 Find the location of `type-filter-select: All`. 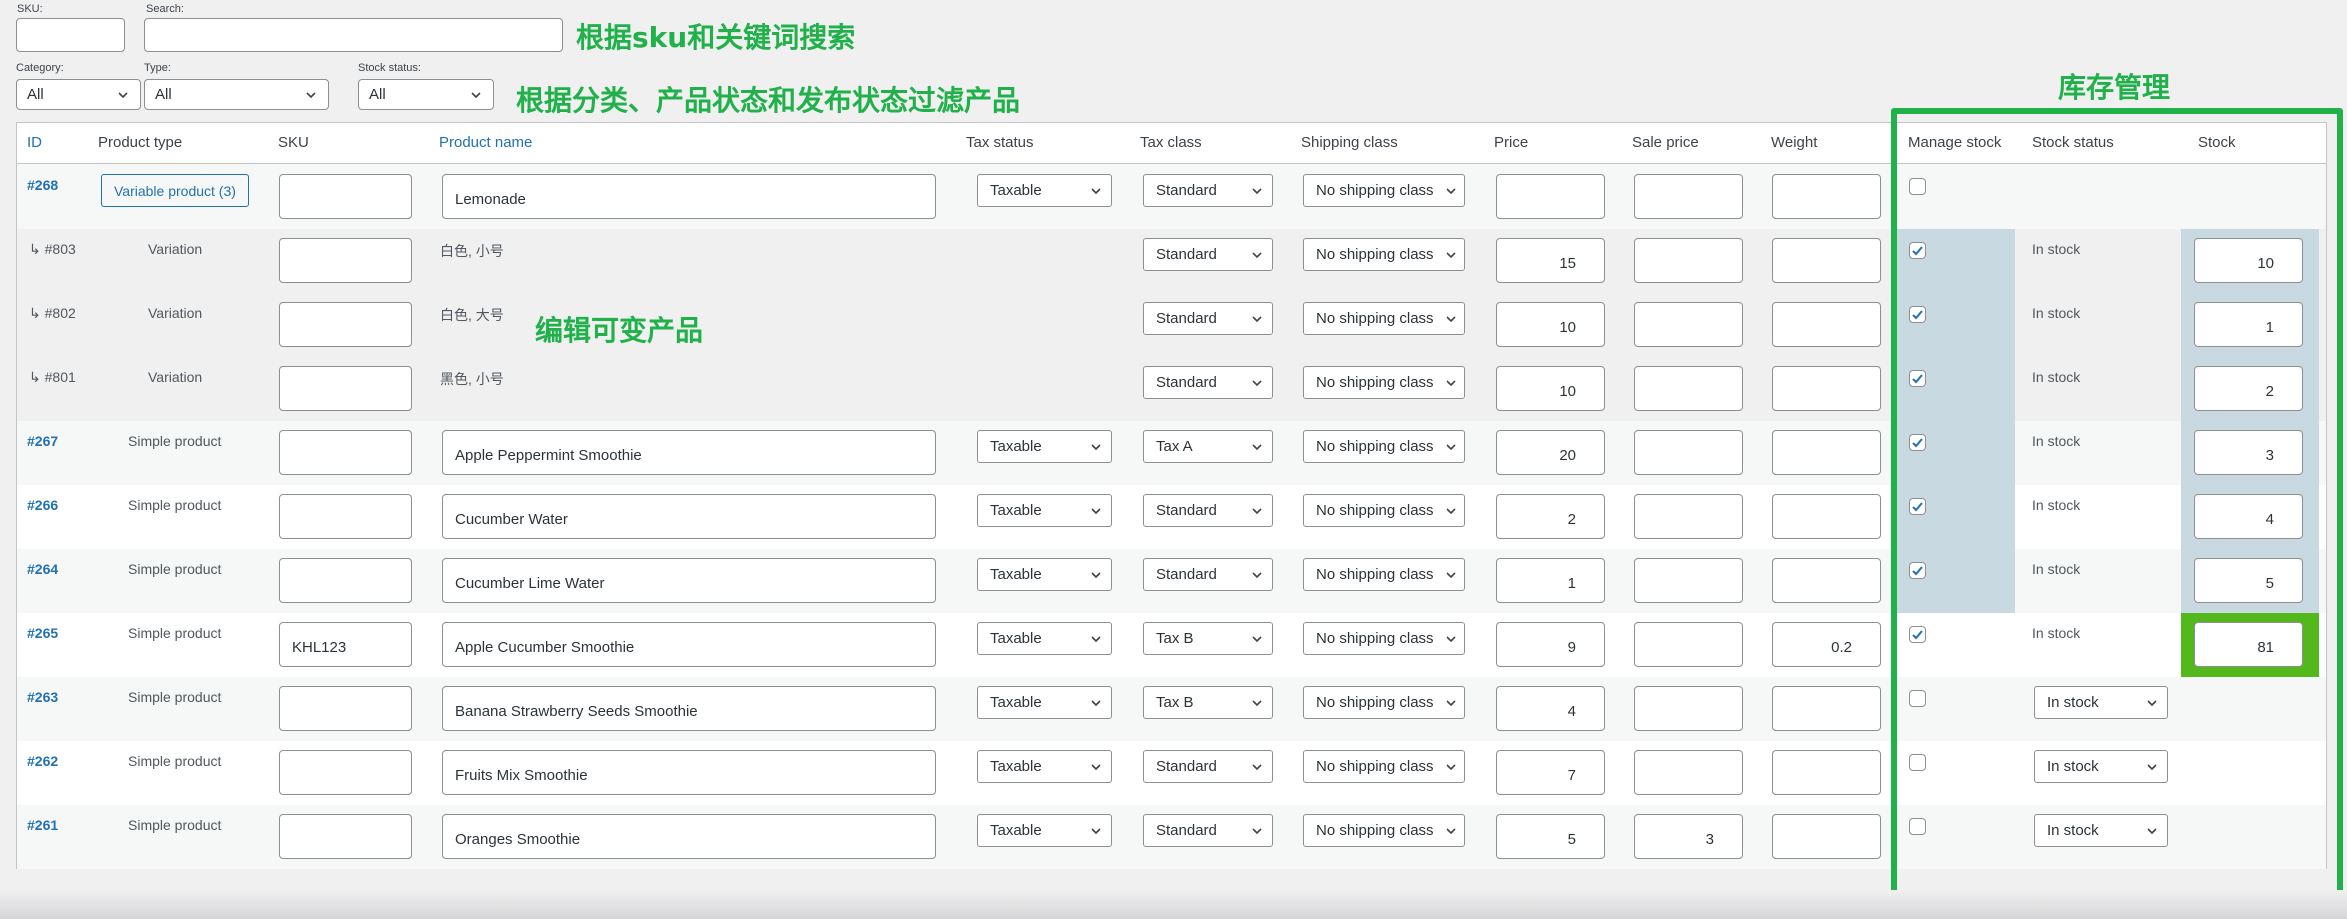

type-filter-select: All is located at coordinates (236, 94).